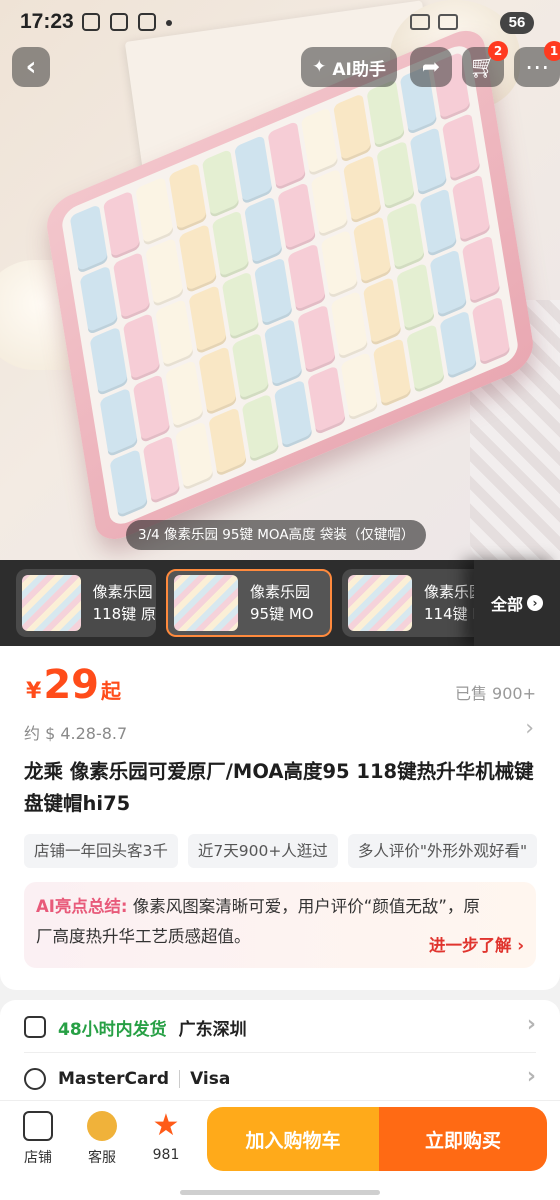 Image resolution: width=560 pixels, height=1200 pixels. What do you see at coordinates (47, 21) in the screenshot?
I see `status-time: 17:23` at bounding box center [47, 21].